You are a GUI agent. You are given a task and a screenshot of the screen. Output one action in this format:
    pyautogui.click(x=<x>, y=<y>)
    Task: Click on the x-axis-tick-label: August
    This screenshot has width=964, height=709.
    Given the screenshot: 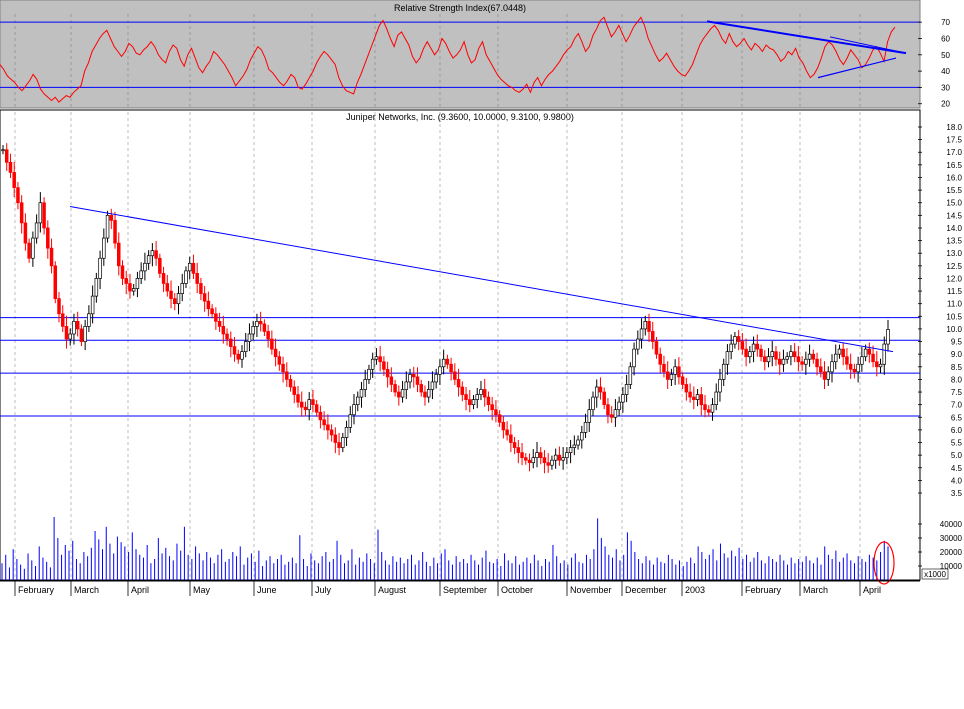 What is the action you would take?
    pyautogui.click(x=392, y=590)
    